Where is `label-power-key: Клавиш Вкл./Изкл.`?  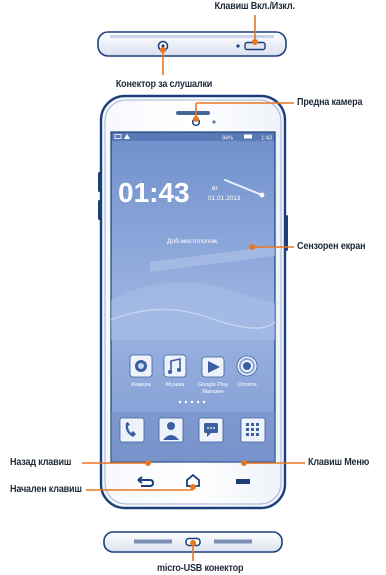
label-power-key: Клавиш Вкл./Изкл. is located at coordinates (254, 6).